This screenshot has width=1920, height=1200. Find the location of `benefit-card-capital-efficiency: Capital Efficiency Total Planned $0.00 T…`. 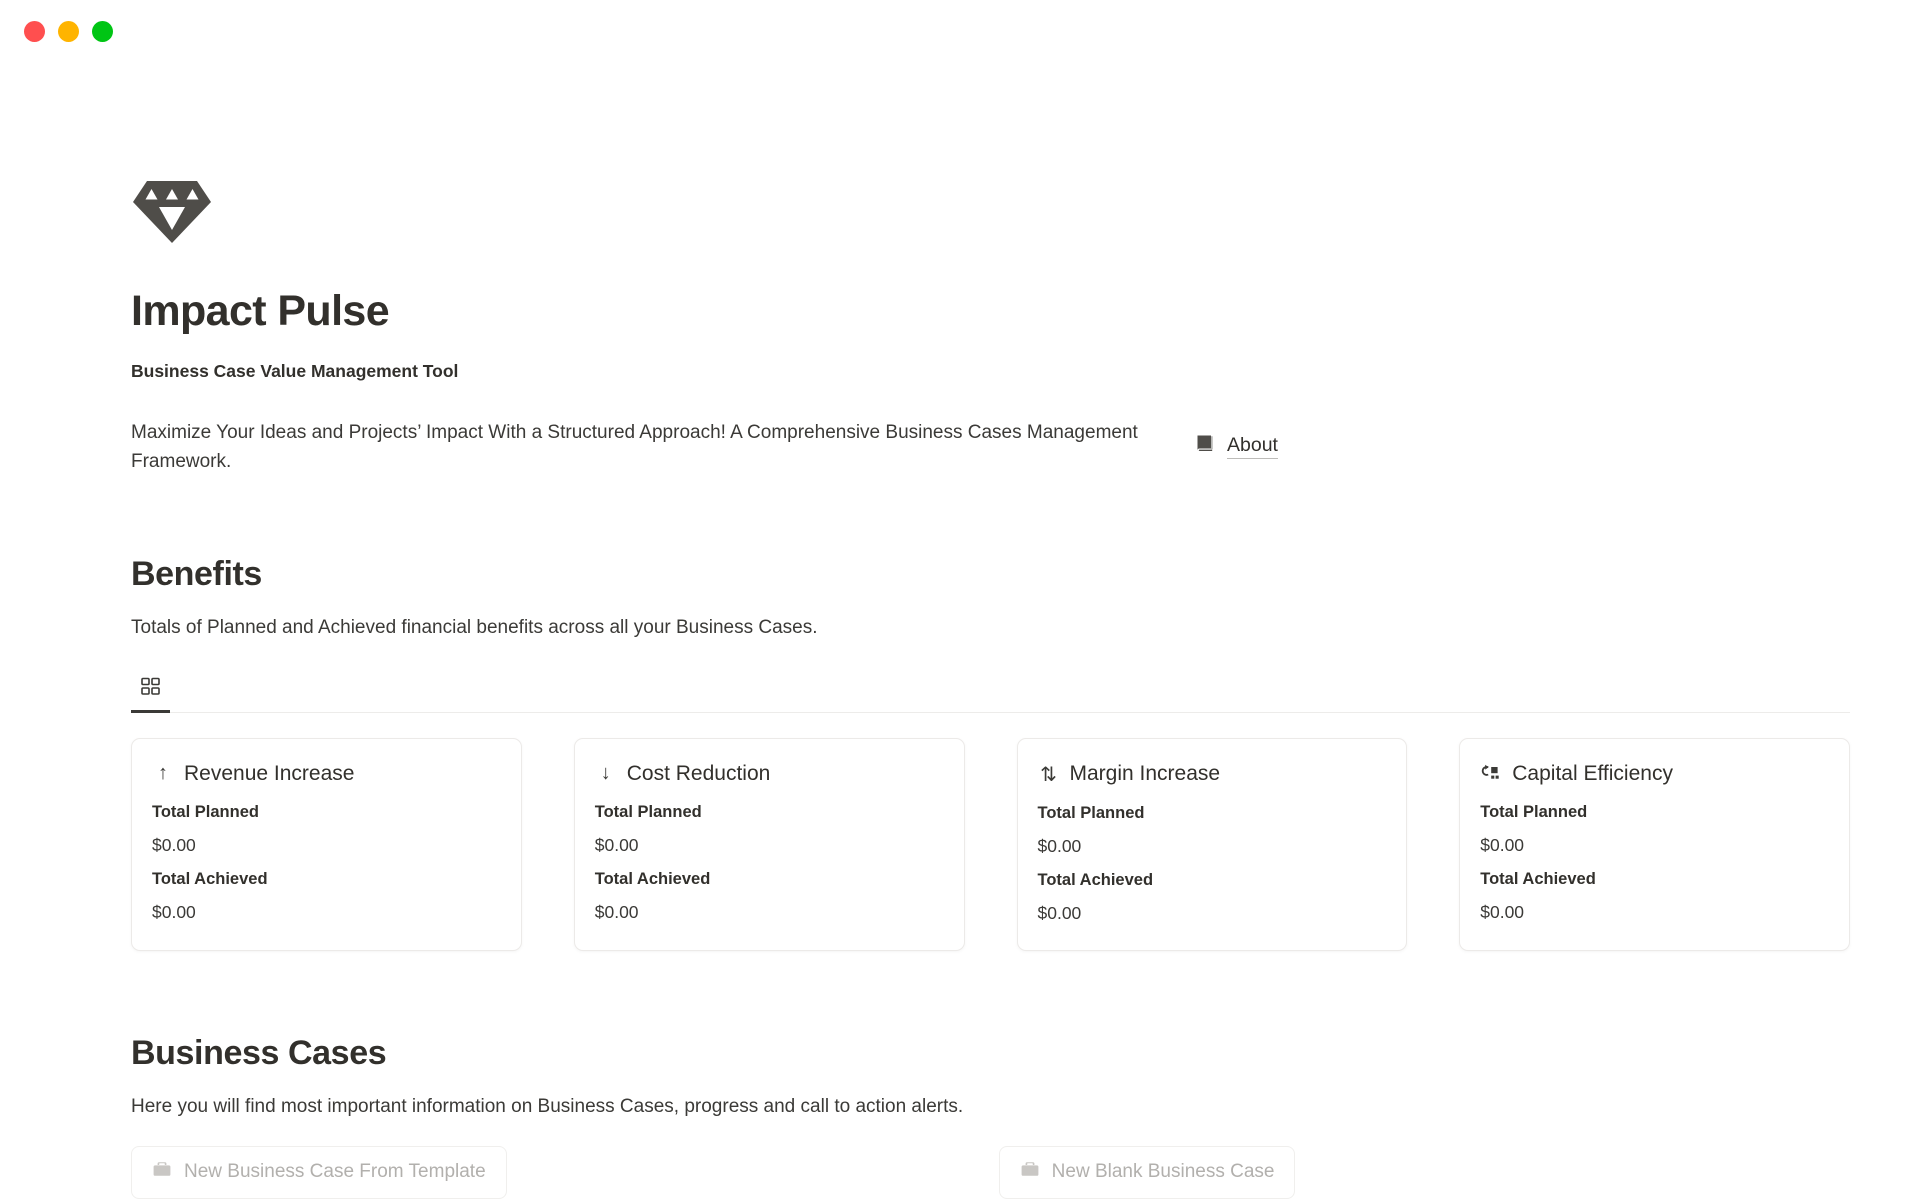

benefit-card-capital-efficiency: Capital Efficiency Total Planned $0.00 T… is located at coordinates (1654, 844).